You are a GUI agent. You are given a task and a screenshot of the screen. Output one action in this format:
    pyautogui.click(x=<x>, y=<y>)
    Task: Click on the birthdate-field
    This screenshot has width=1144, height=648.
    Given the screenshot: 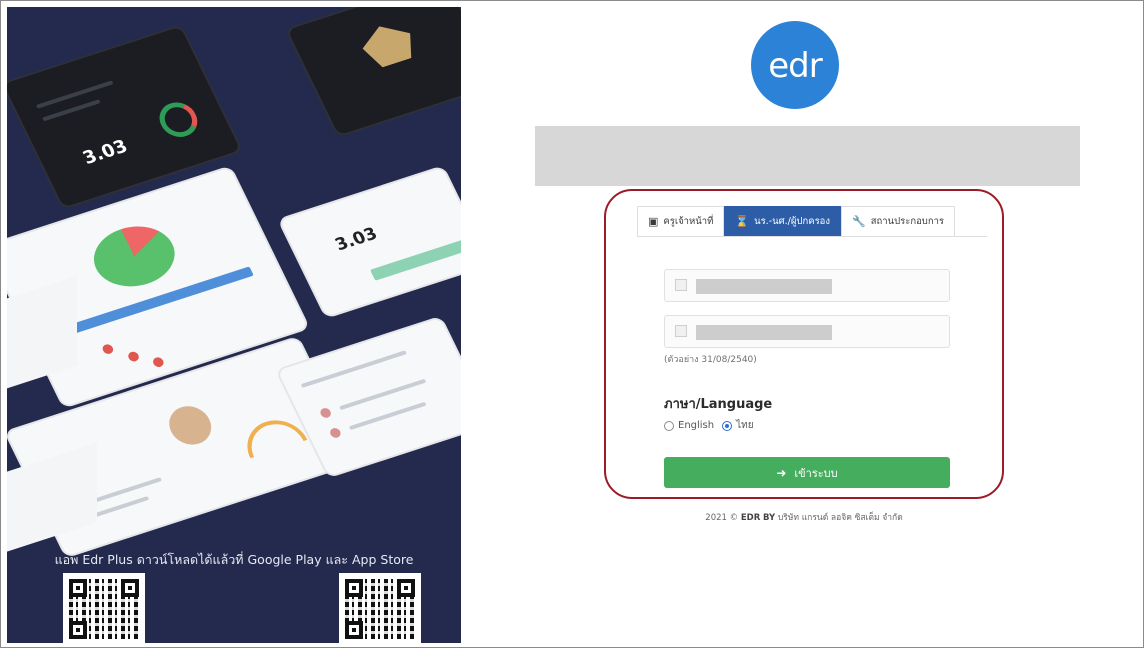 What is the action you would take?
    pyautogui.click(x=807, y=331)
    